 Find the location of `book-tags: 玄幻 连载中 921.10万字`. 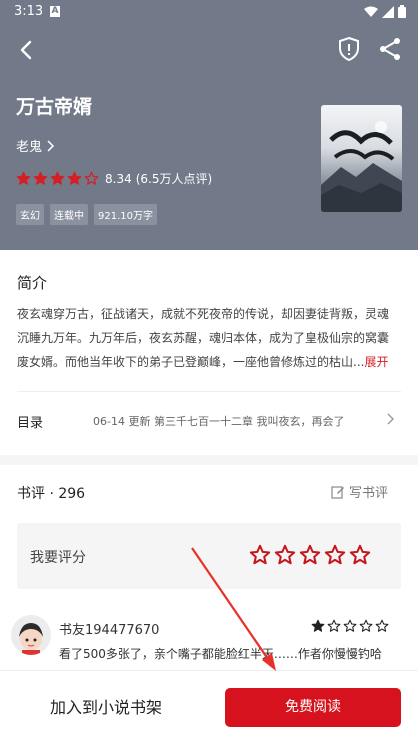

book-tags: 玄幻 连载中 921.10万字 is located at coordinates (86, 214).